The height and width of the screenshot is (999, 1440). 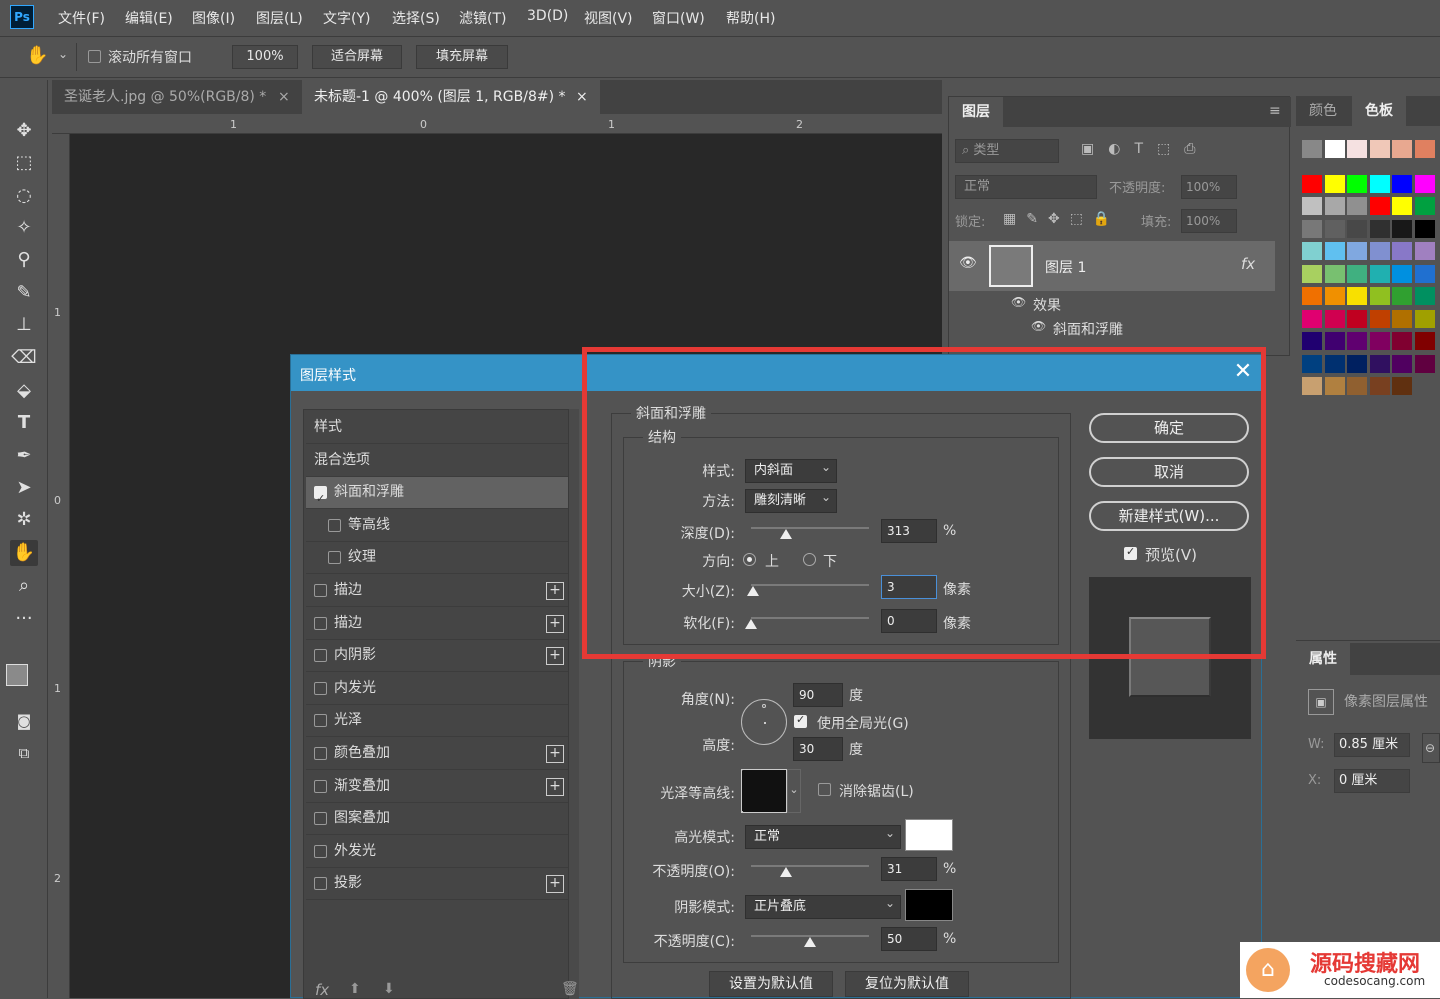 I want to click on menu-item: 编辑(E), so click(x=149, y=18).